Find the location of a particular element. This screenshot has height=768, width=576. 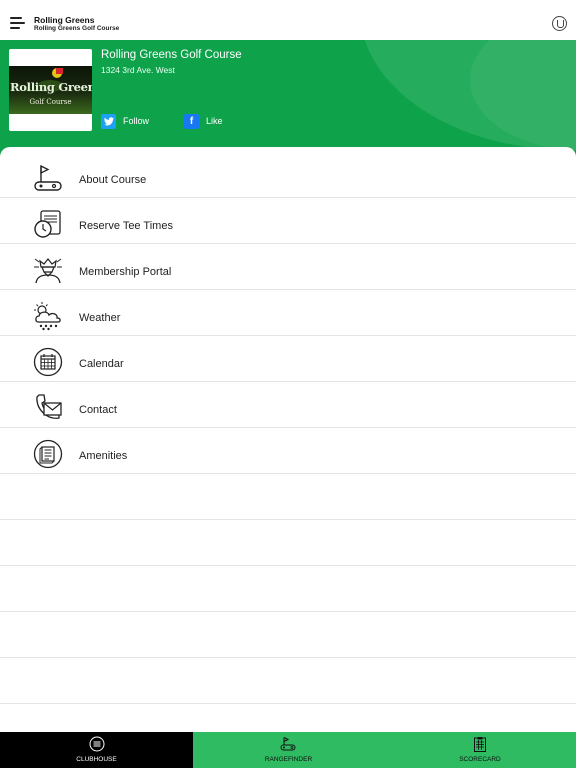

tab-label: CLUBHOUSE is located at coordinates (96, 759).